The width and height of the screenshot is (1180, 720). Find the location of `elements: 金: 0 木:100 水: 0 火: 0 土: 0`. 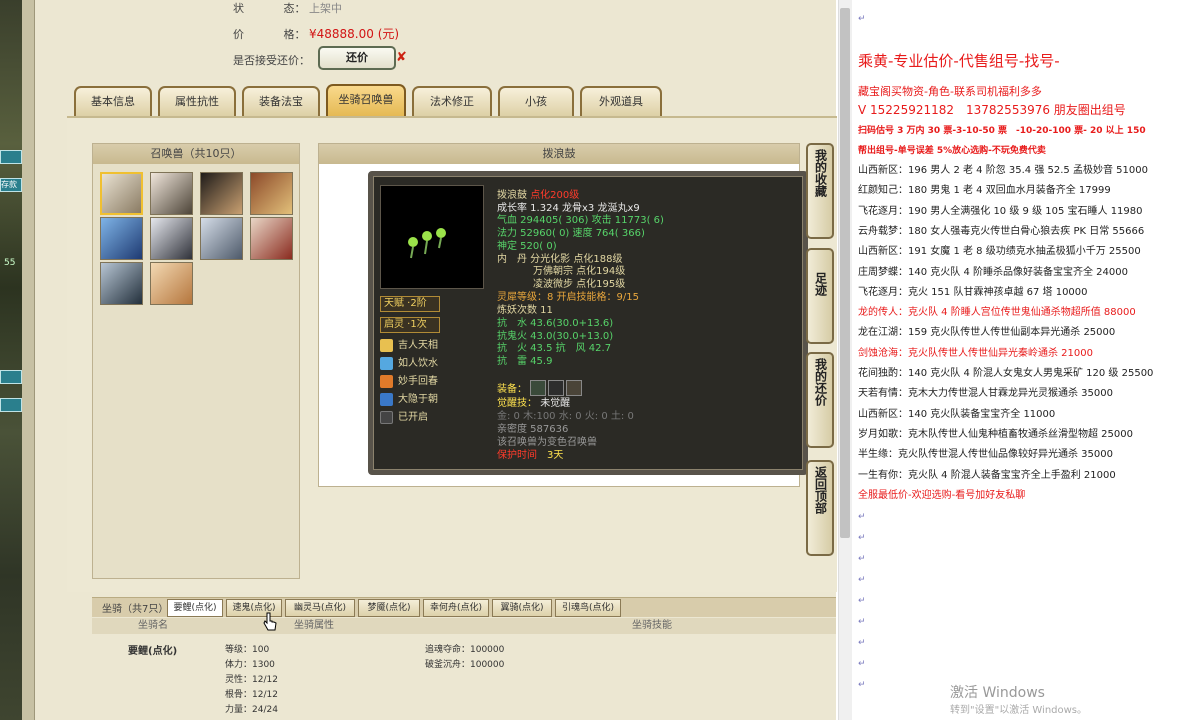

elements: 金: 0 木:100 水: 0 火: 0 土: 0 is located at coordinates (565, 416).